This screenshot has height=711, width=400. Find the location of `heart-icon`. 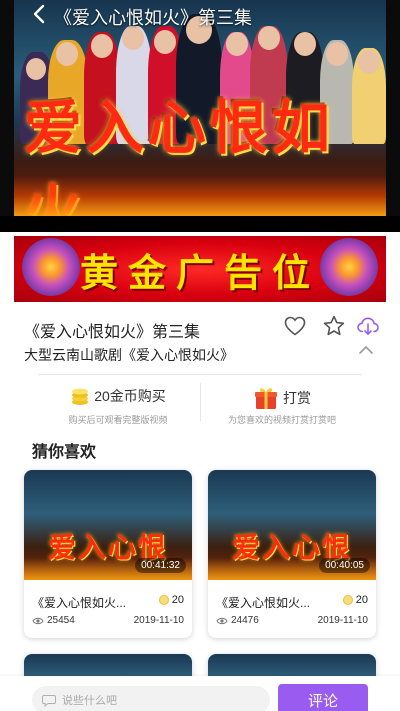

heart-icon is located at coordinates (295, 326).